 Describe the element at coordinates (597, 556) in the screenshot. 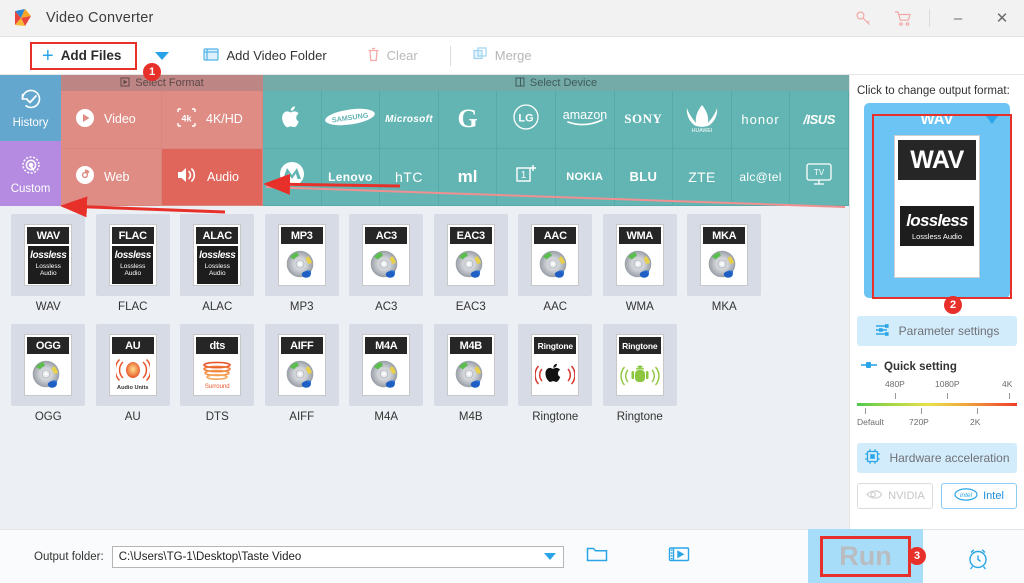

I see `folder-open-icon` at that location.